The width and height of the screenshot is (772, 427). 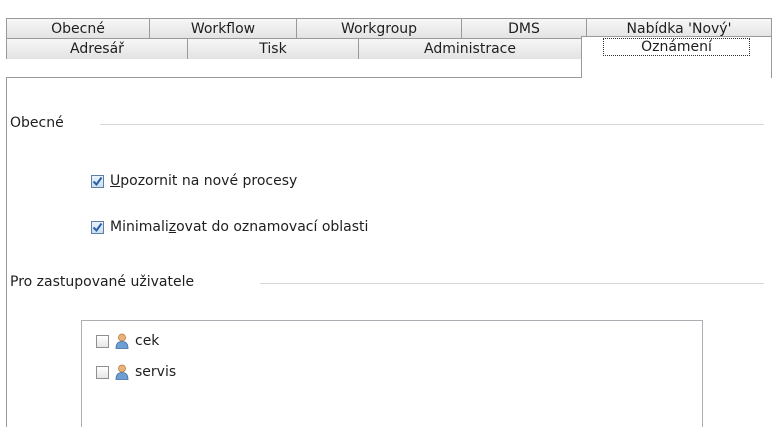 I want to click on tab-workflow: Workflow, so click(x=223, y=28).